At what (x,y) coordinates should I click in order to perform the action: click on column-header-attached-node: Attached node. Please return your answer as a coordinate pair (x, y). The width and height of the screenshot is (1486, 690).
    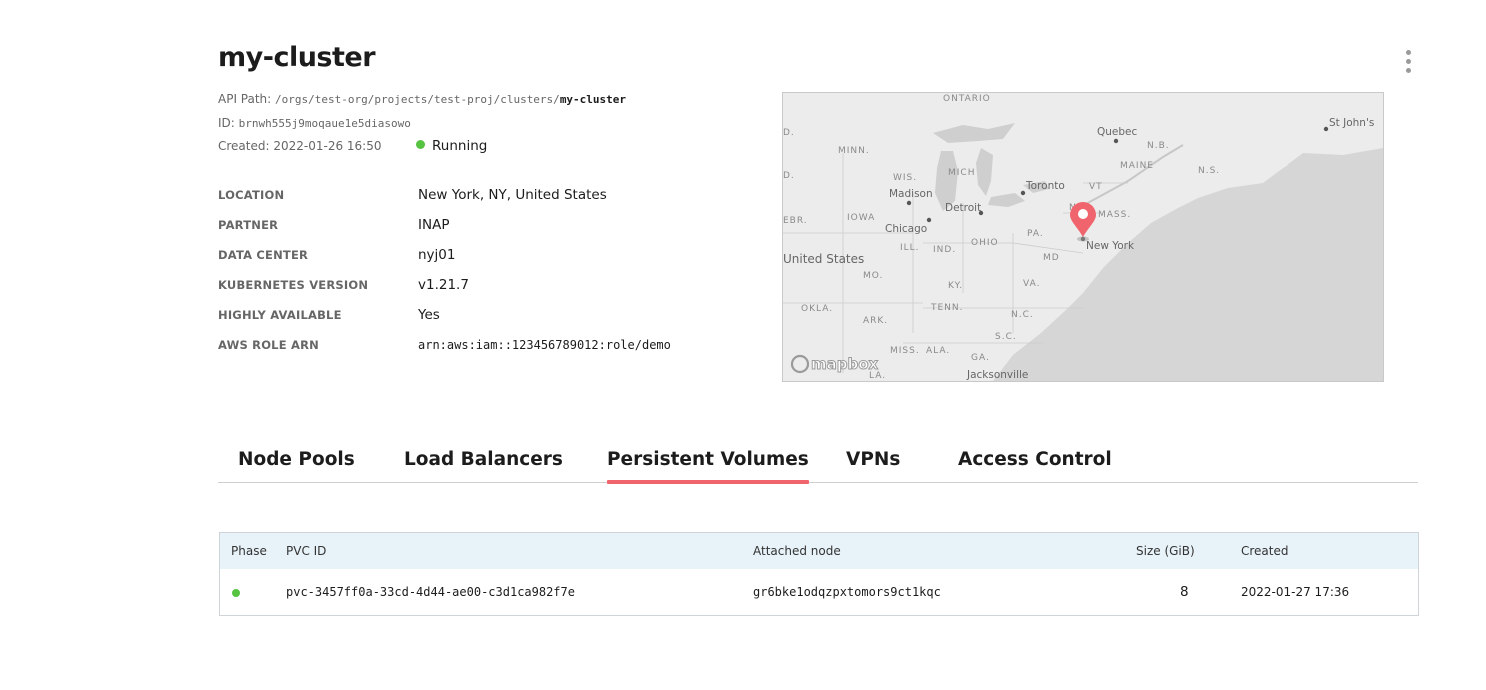
    Looking at the image, I should click on (797, 551).